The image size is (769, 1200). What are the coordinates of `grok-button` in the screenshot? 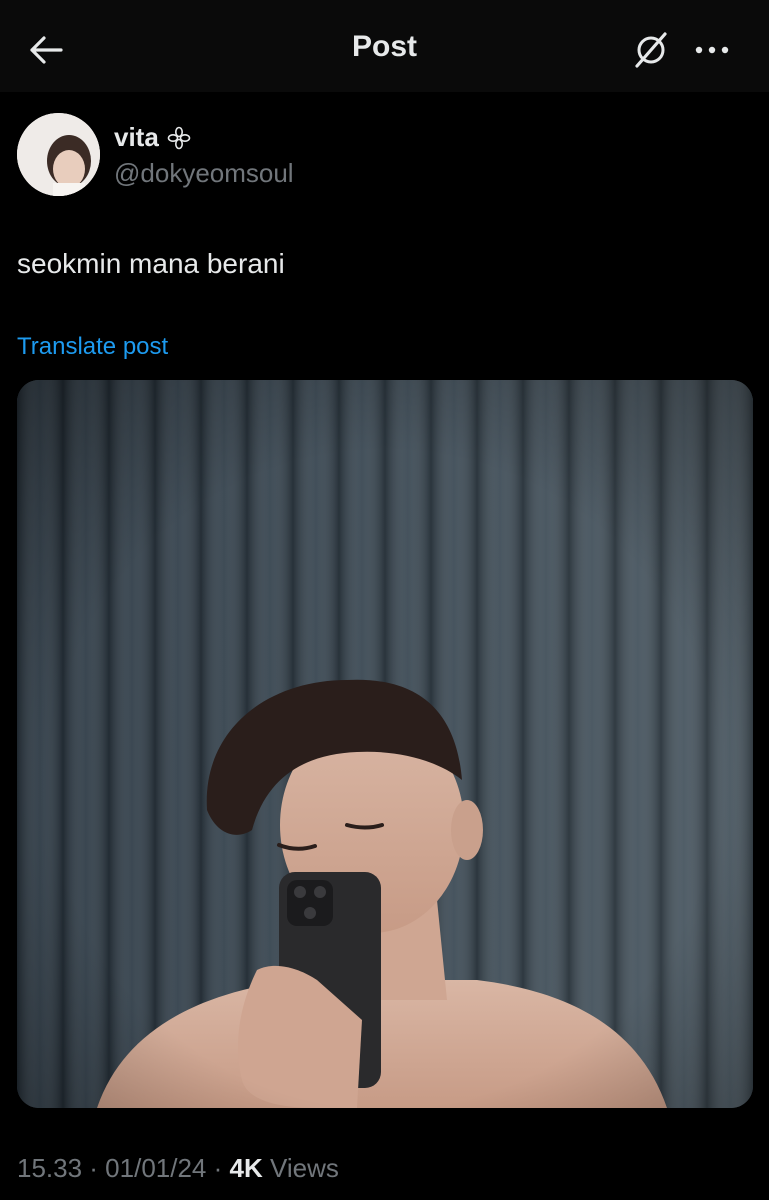 It's located at (651, 50).